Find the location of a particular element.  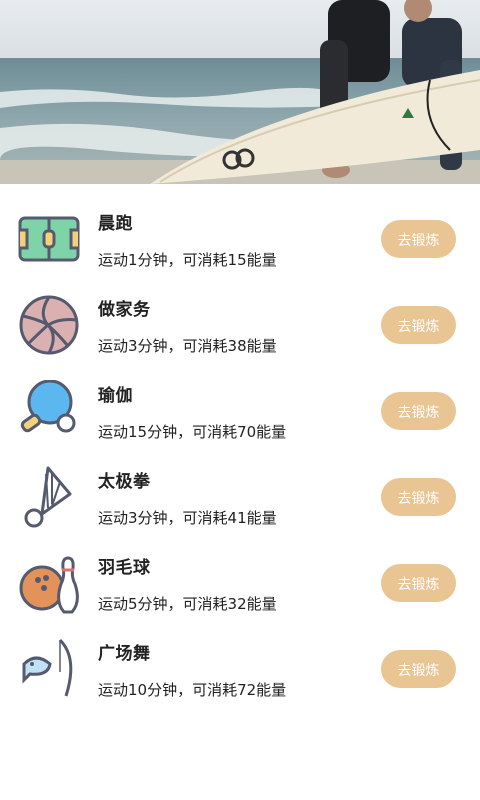

activity-title: 做家务 is located at coordinates (124, 310).